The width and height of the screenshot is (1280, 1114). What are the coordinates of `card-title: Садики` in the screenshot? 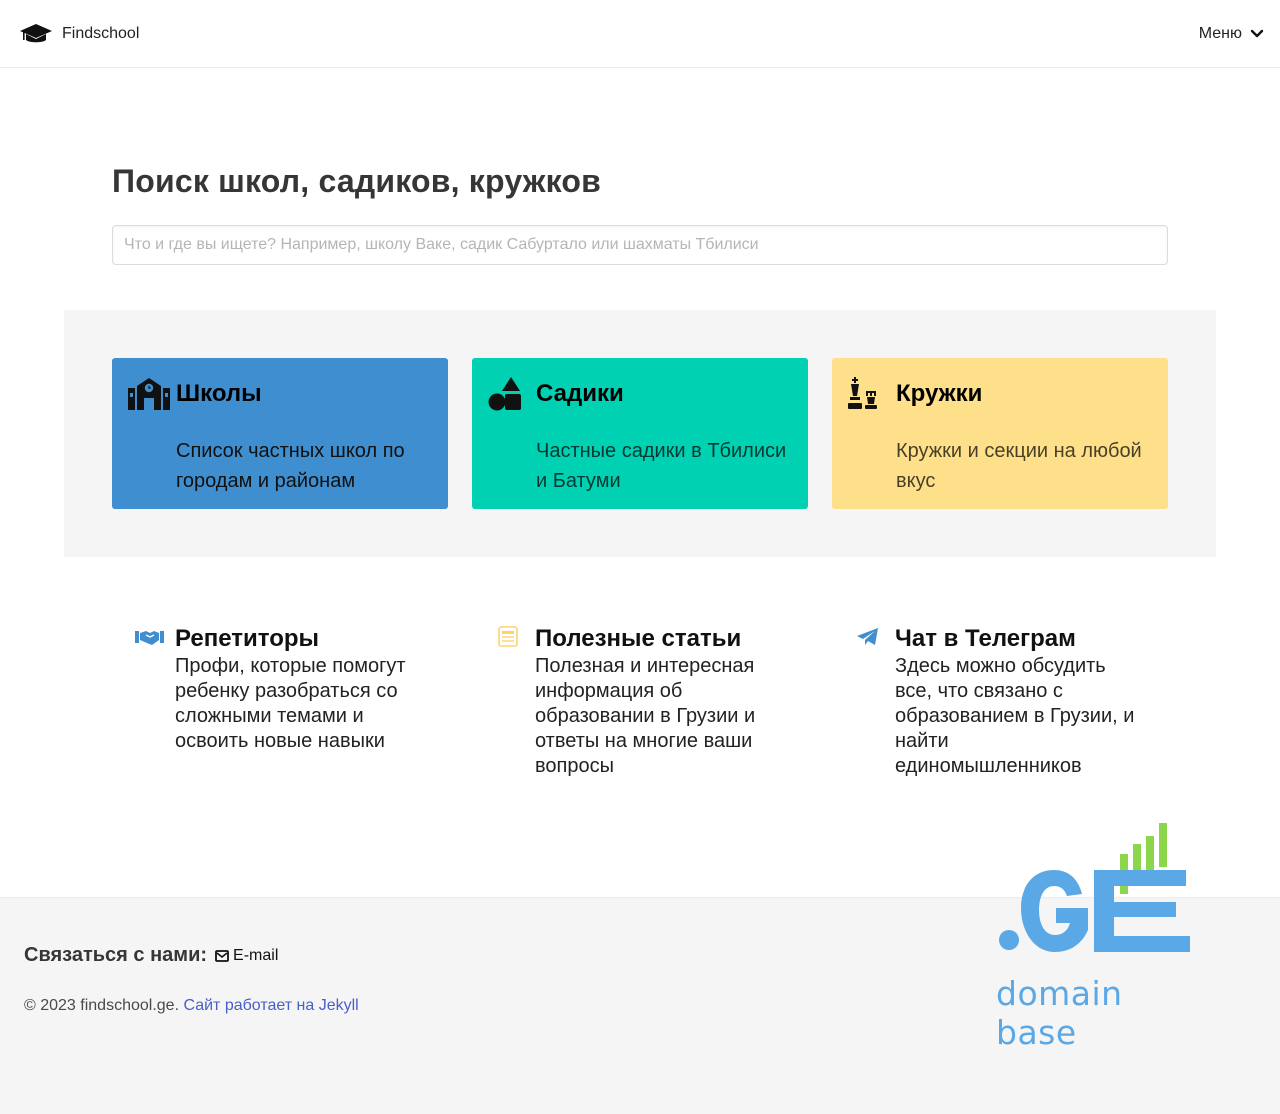 It's located at (580, 393).